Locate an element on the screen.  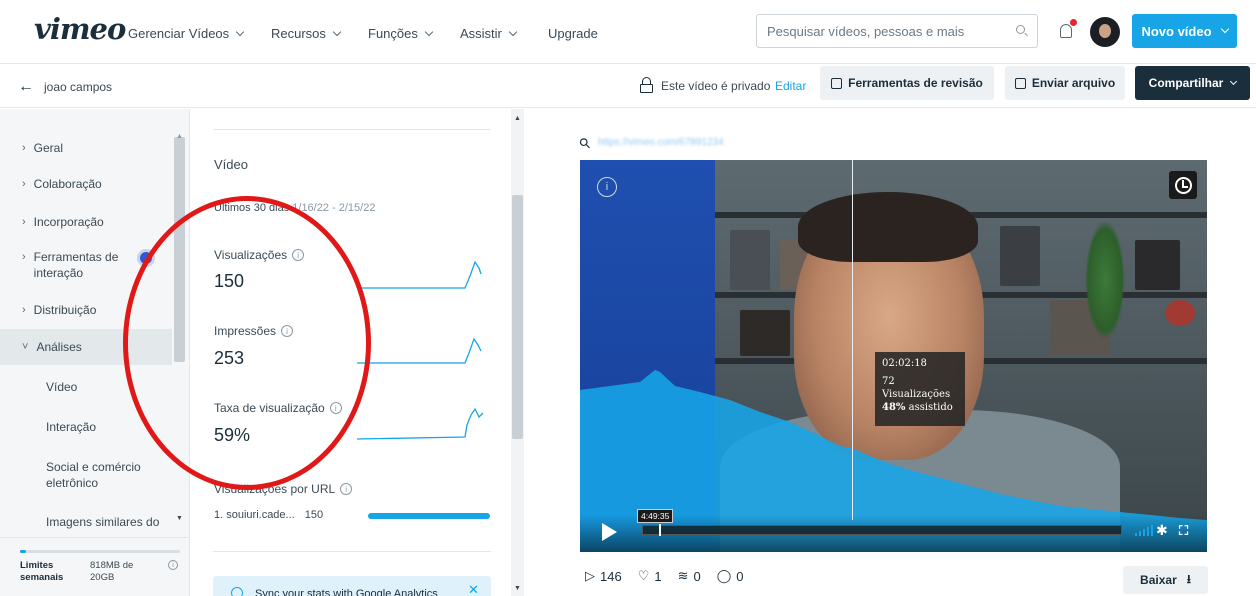
sidebar-sub-video: Vídeo is located at coordinates (61, 387).